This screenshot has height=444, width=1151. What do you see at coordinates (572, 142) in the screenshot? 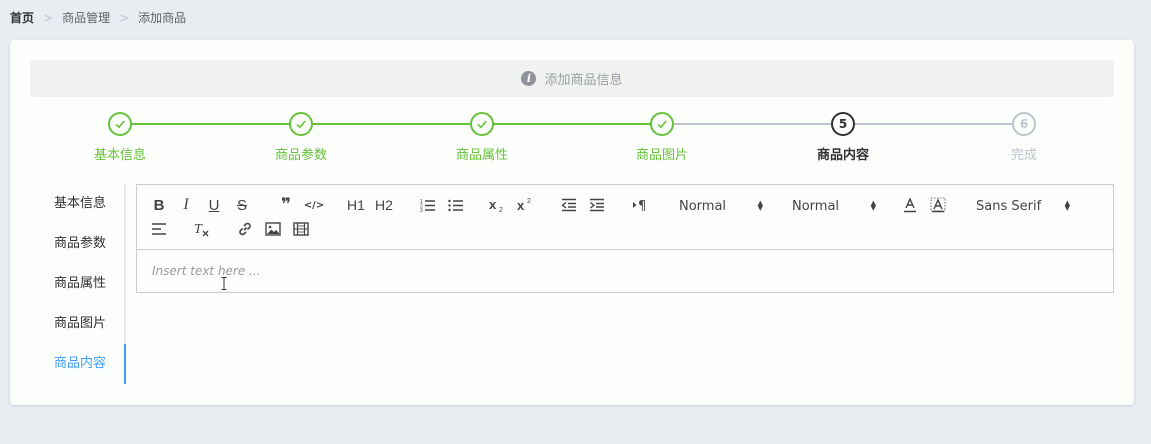
I see `steps-bar: 基本信息 商品参数 商品属性 商品图片 5 商品内容 6 完成` at bounding box center [572, 142].